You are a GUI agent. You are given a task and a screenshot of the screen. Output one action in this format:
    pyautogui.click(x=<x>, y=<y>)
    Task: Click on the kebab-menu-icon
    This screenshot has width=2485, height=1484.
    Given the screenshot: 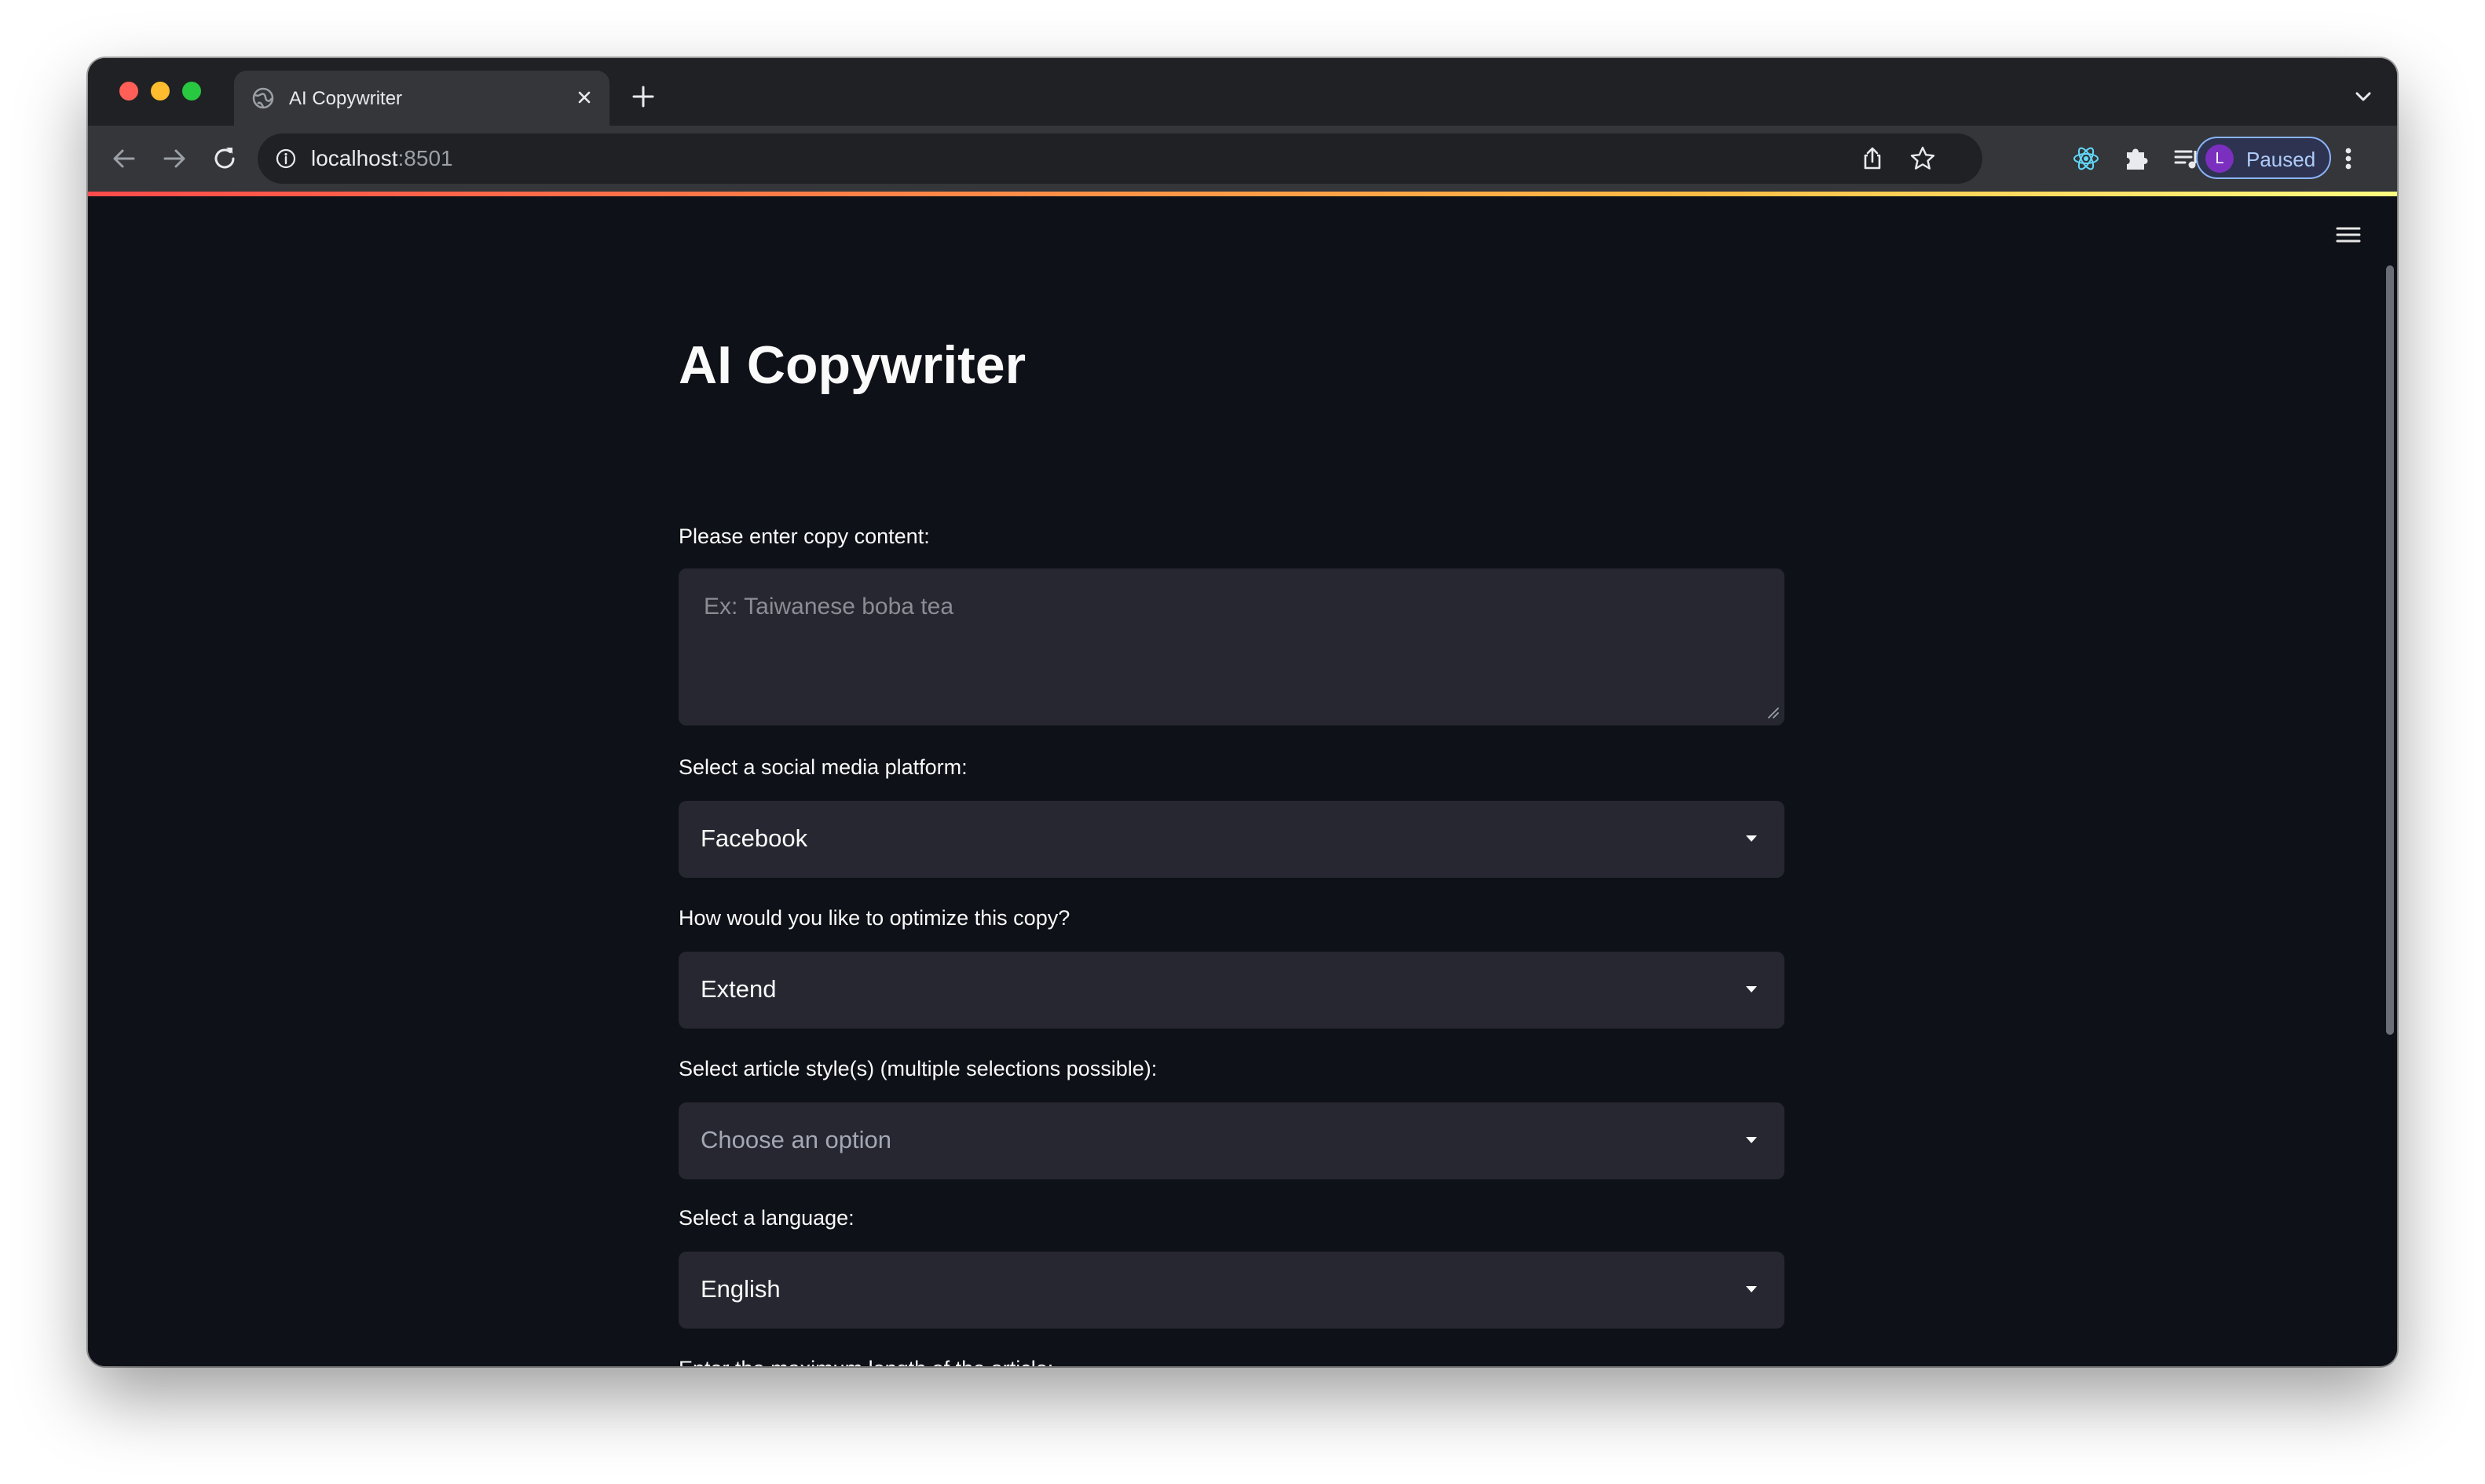 What is the action you would take?
    pyautogui.click(x=2349, y=158)
    